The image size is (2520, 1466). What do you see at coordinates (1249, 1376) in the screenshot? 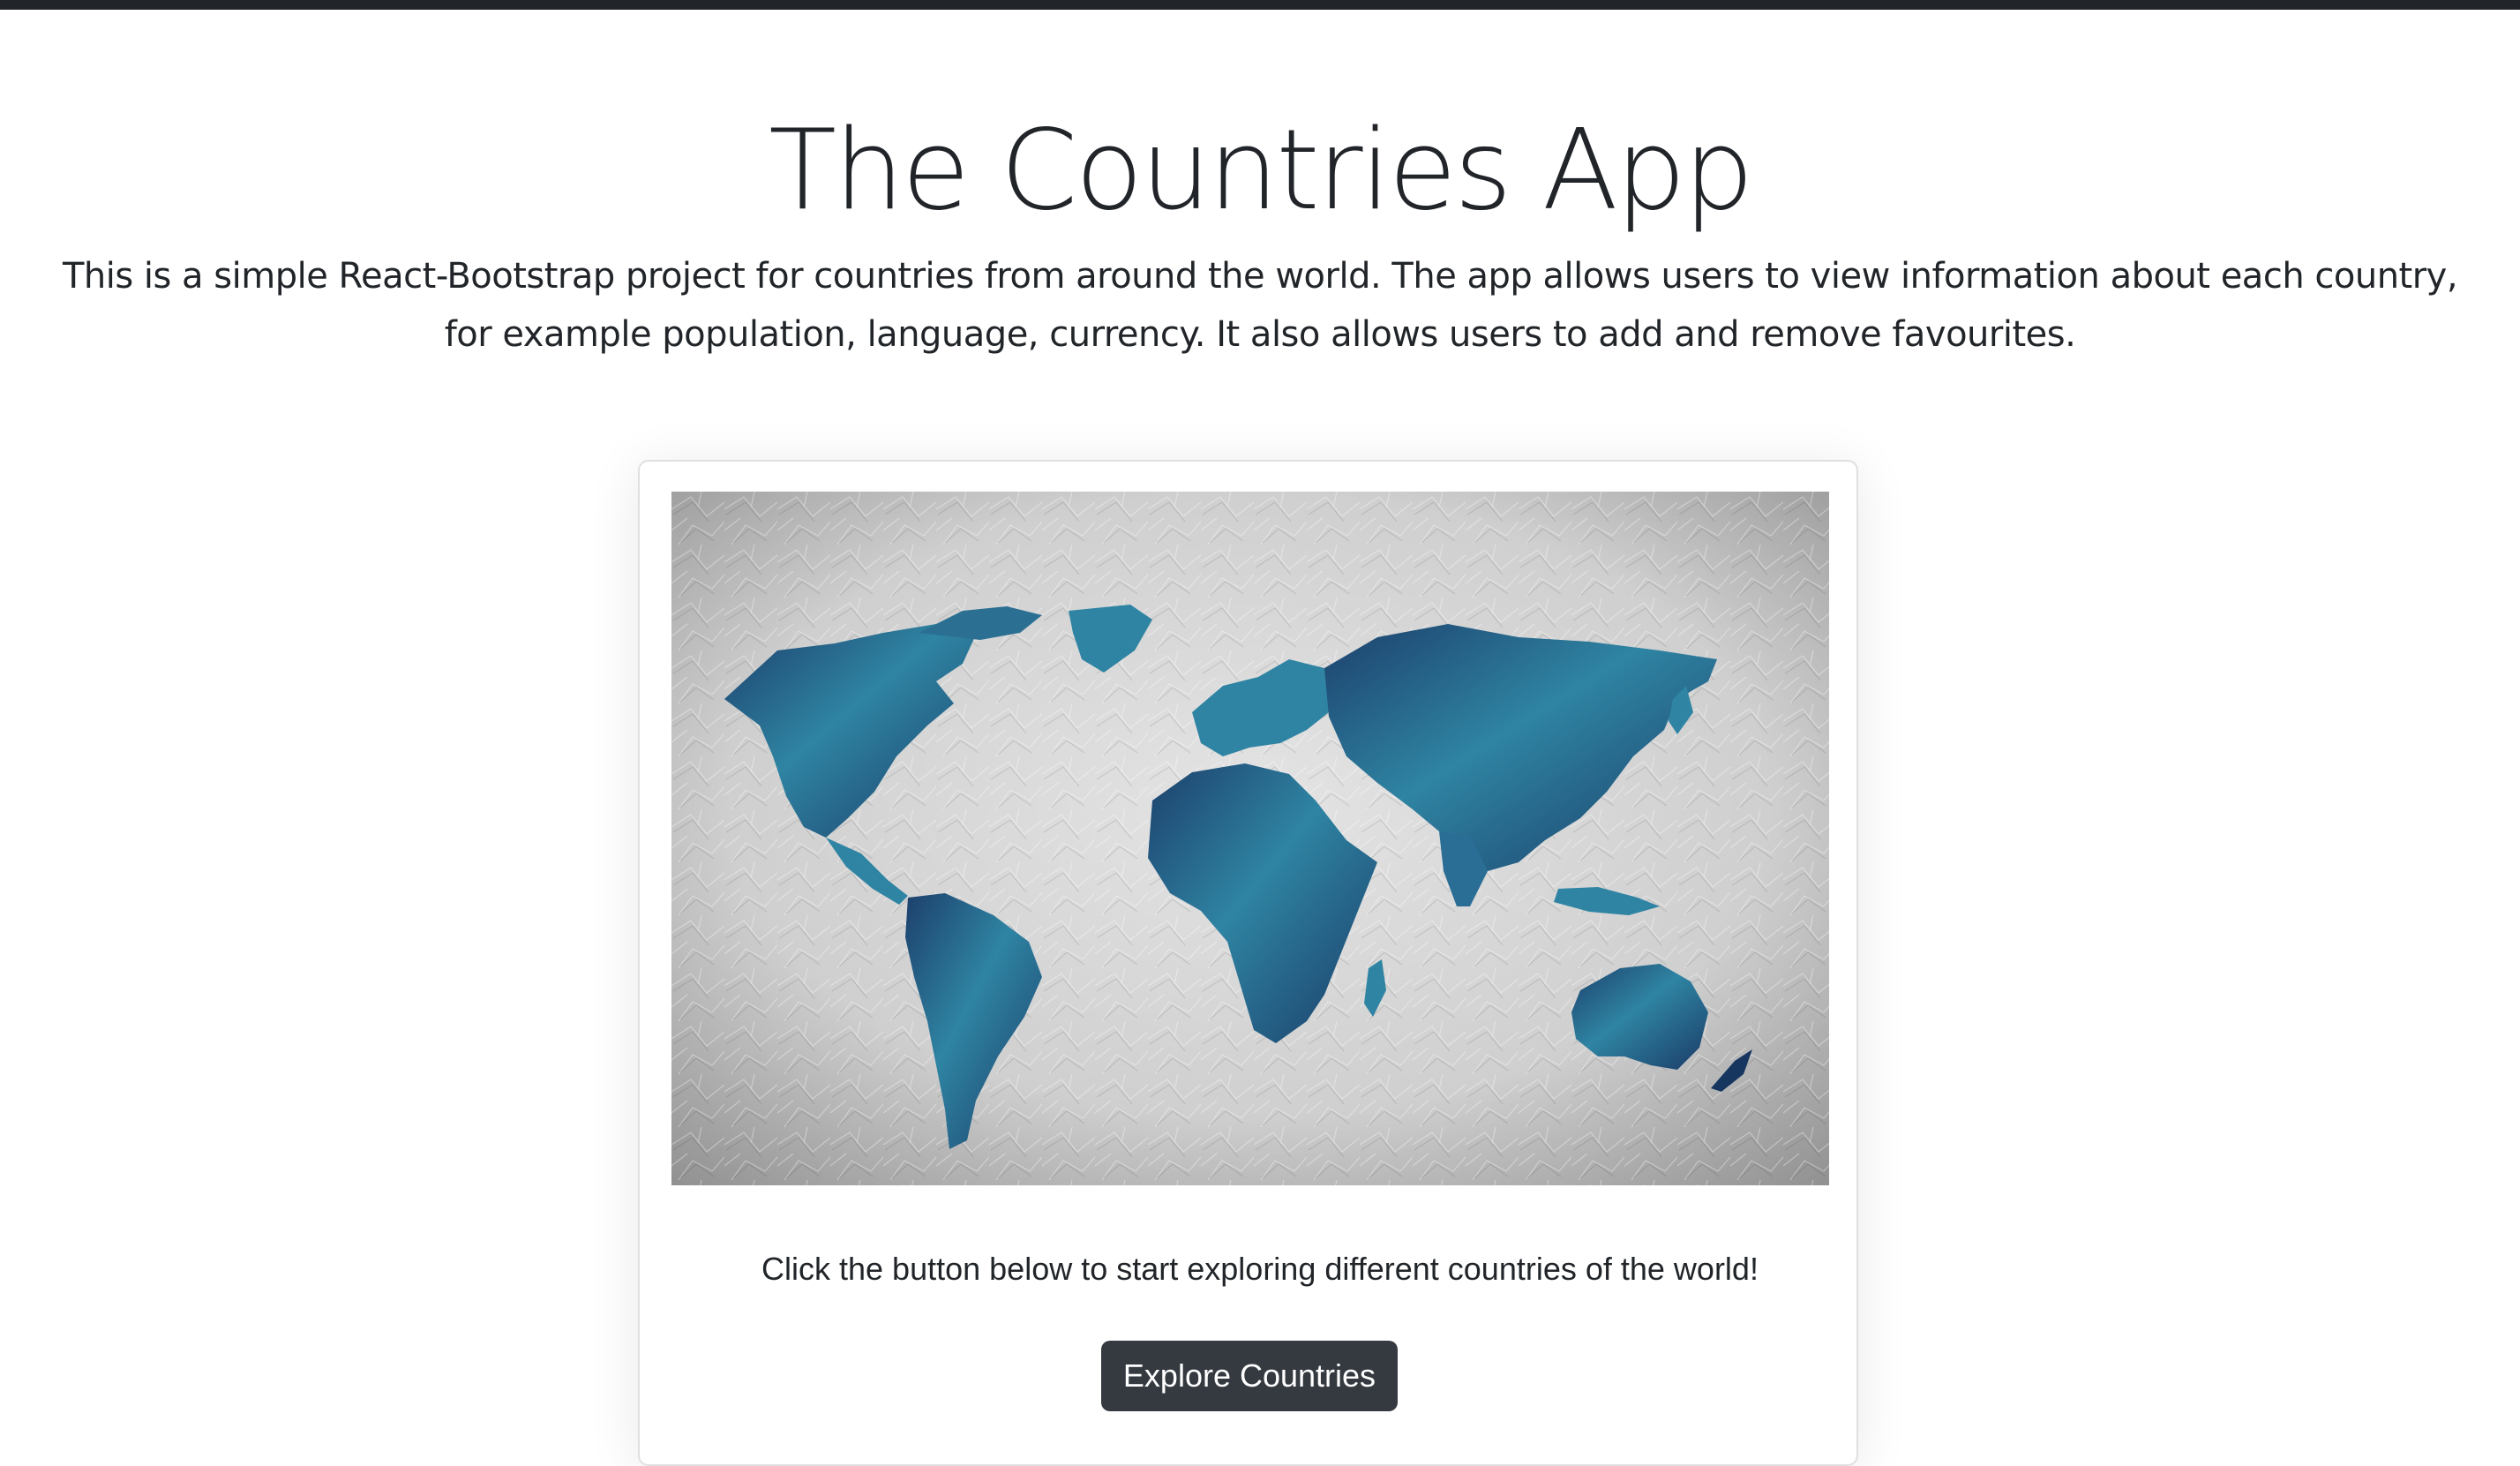
I see `explore-countries-button: Explore Countries` at bounding box center [1249, 1376].